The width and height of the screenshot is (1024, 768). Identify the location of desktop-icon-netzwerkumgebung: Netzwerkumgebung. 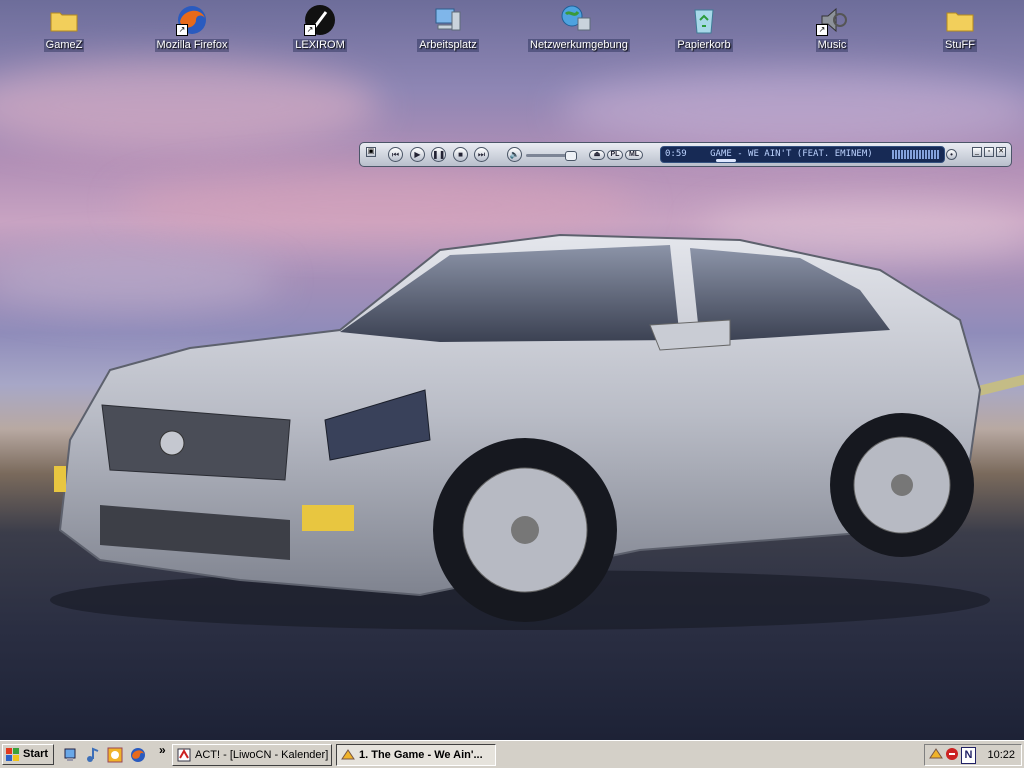
(579, 31).